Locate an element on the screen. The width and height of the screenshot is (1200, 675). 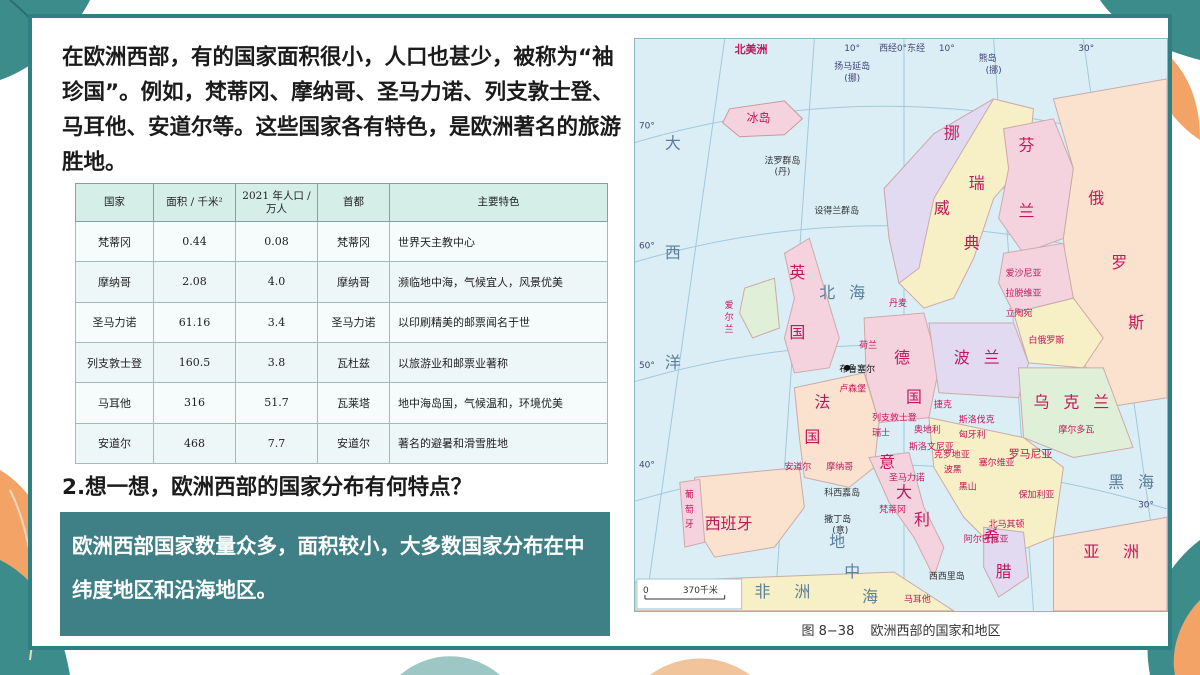
label-romania: 罗马尼亚 is located at coordinates (1031, 454).